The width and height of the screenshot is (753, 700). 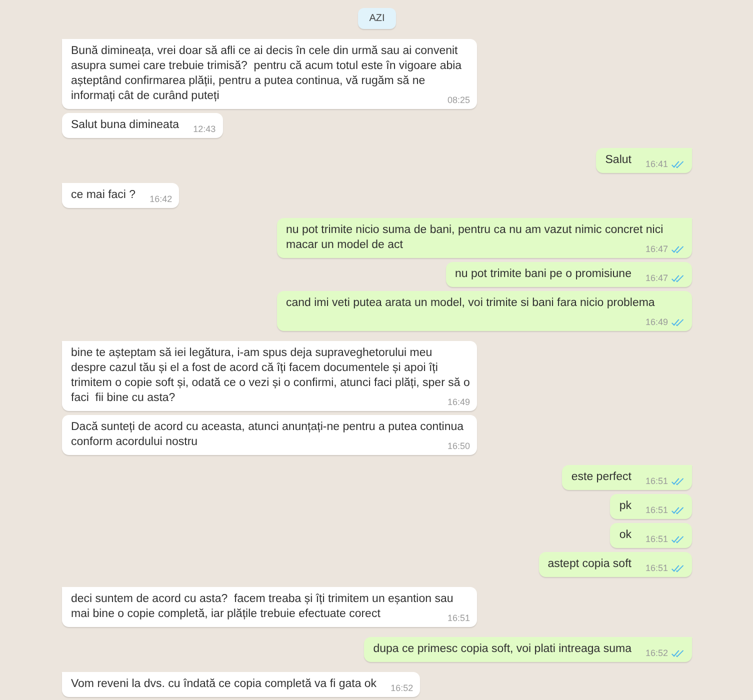 I want to click on incoming-message: deci suntem de acord cu asta? facem treaba și îți trimitem un eșantion sau mai bine o copie completă, iar plățile trebuie efectuate corect 16:51, so click(x=269, y=607).